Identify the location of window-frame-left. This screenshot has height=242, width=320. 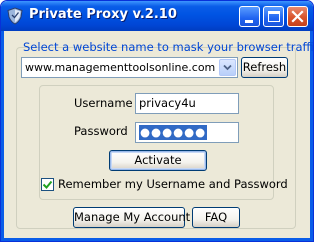
(2, 136).